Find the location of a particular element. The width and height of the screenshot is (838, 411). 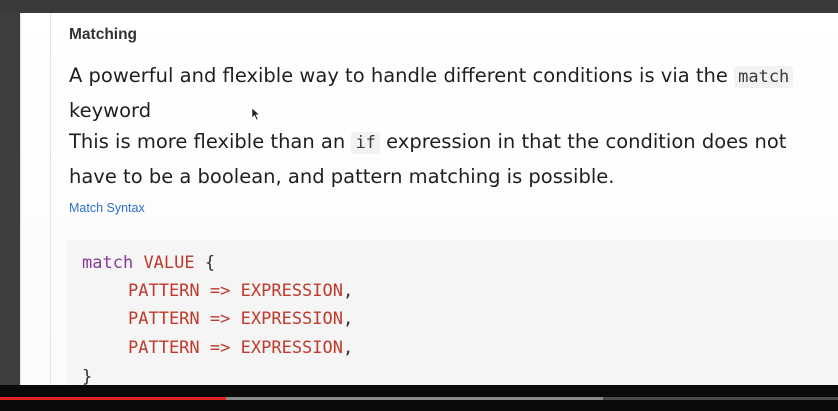

code-line-3: PATTERN => EXPRESSION, is located at coordinates (240, 319).